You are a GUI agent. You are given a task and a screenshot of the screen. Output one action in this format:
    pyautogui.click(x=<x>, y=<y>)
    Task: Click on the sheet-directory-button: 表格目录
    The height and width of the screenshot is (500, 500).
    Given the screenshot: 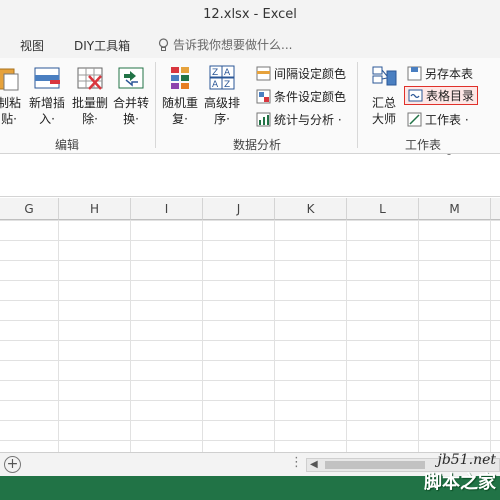 What is the action you would take?
    pyautogui.click(x=441, y=95)
    